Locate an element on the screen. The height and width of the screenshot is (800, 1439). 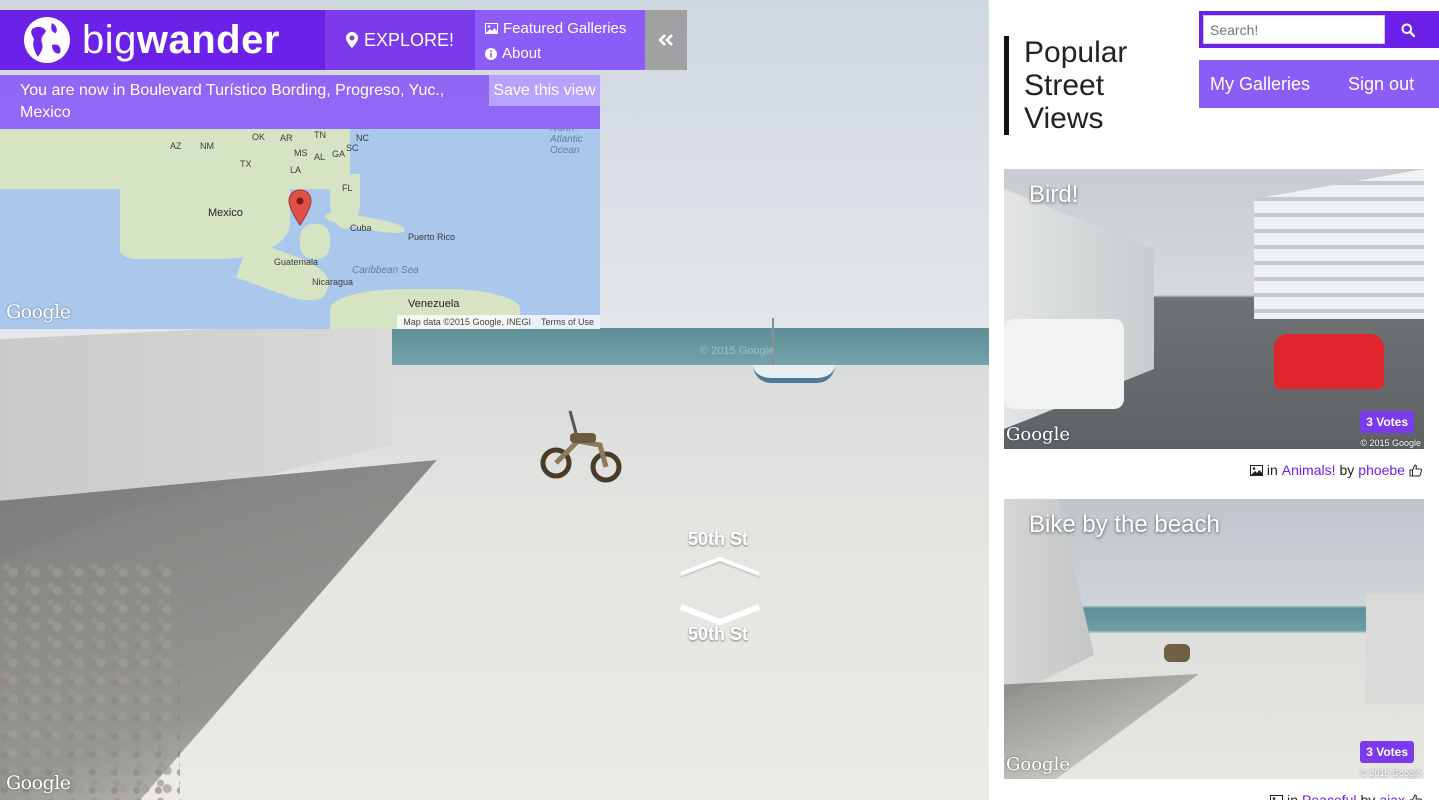
featured-galleries-label: Featured Galleries is located at coordinates (565, 28).